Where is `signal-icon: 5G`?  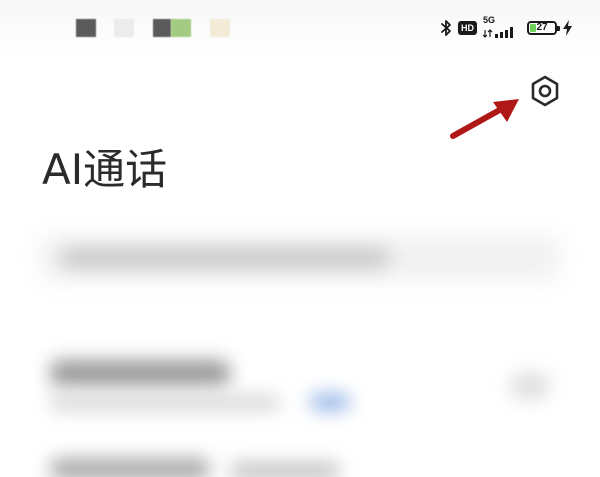
signal-icon: 5G is located at coordinates (501, 26).